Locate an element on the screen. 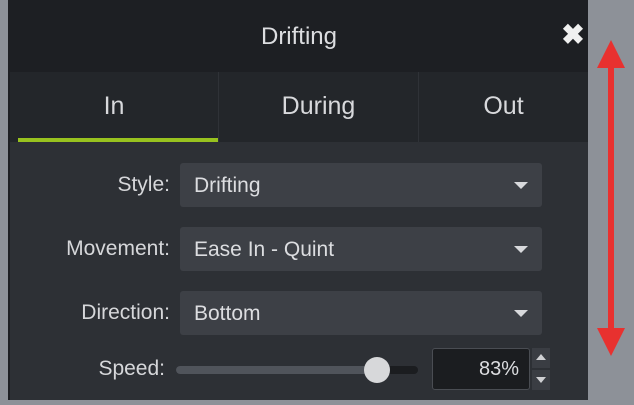 This screenshot has height=405, width=634. right-gutter is located at coordinates (611, 200).